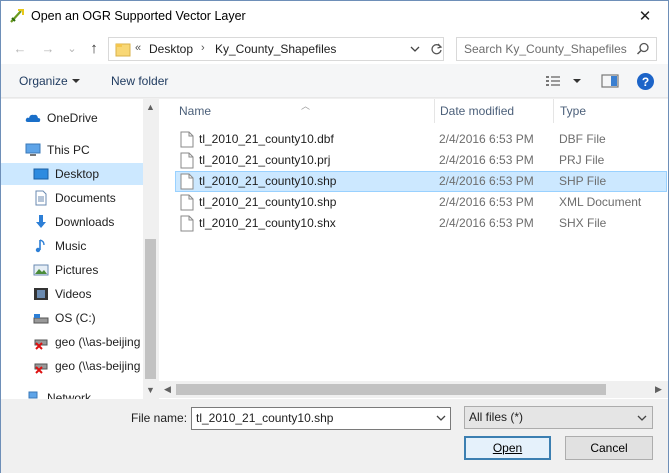  I want to click on address-bar: « Desktop › Ky_County_Shapefiles, so click(276, 49).